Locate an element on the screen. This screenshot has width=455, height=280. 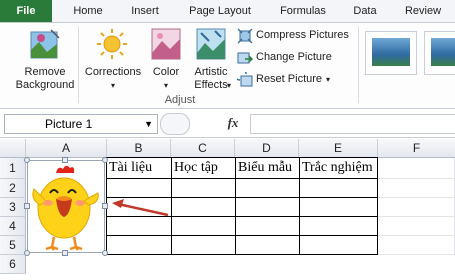
column-header-c: C is located at coordinates (203, 148).